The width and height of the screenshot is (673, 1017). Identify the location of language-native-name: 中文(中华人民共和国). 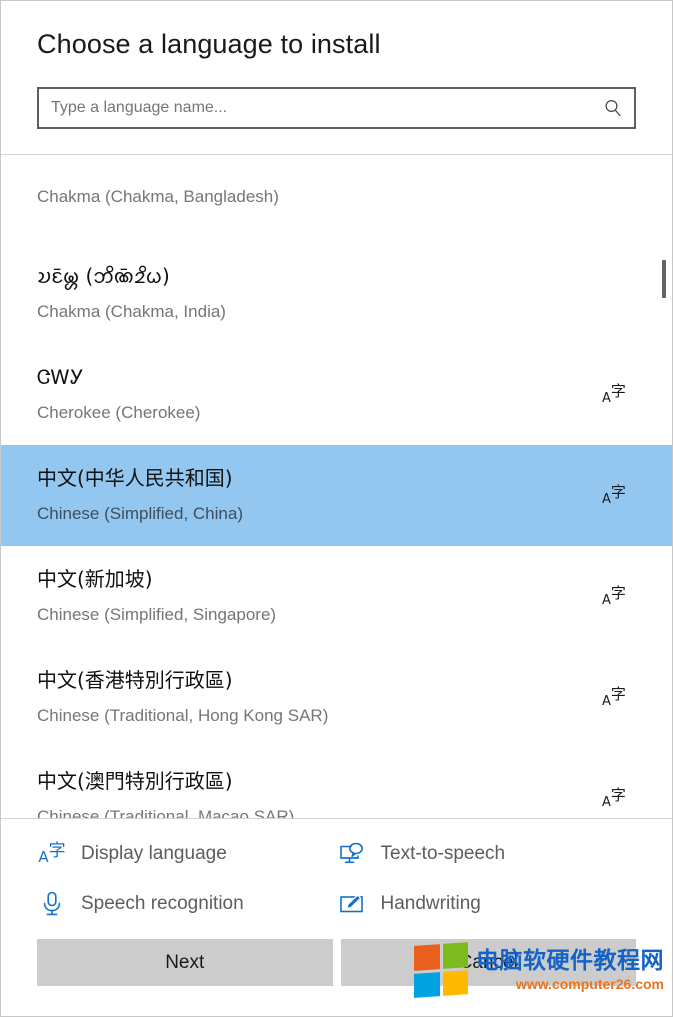
(135, 478).